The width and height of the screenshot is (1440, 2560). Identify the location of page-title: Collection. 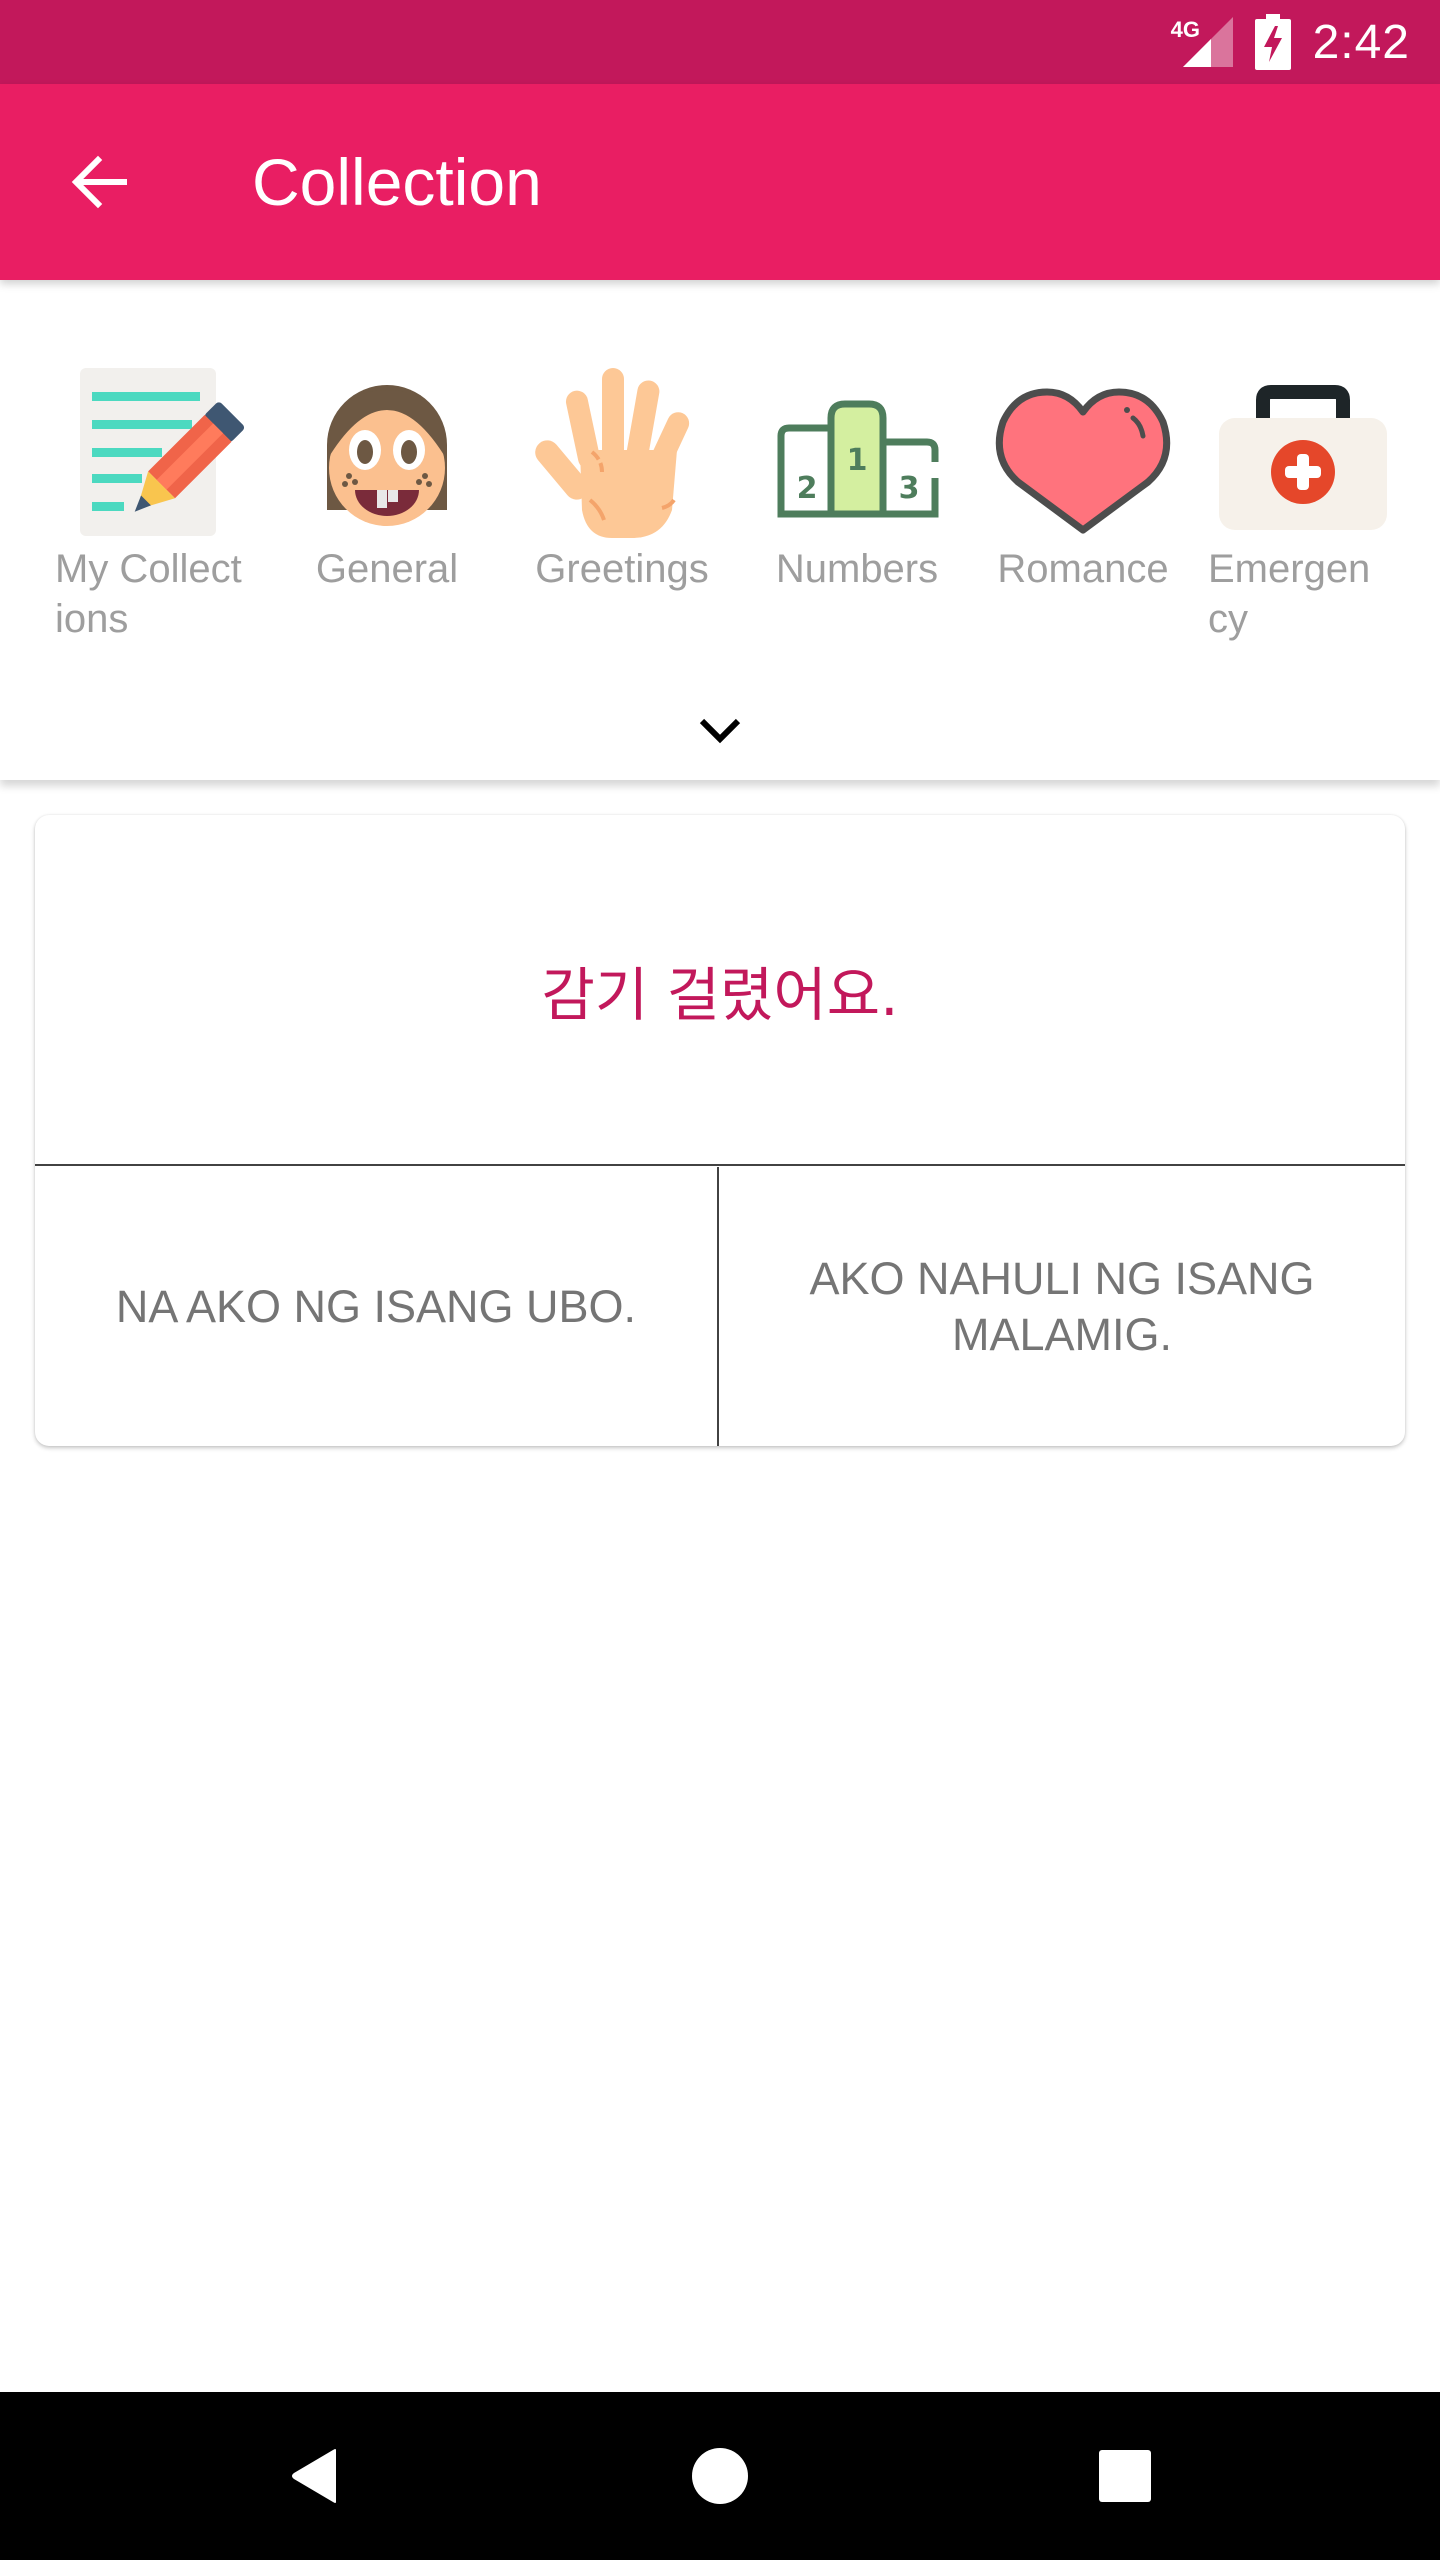
(397, 182).